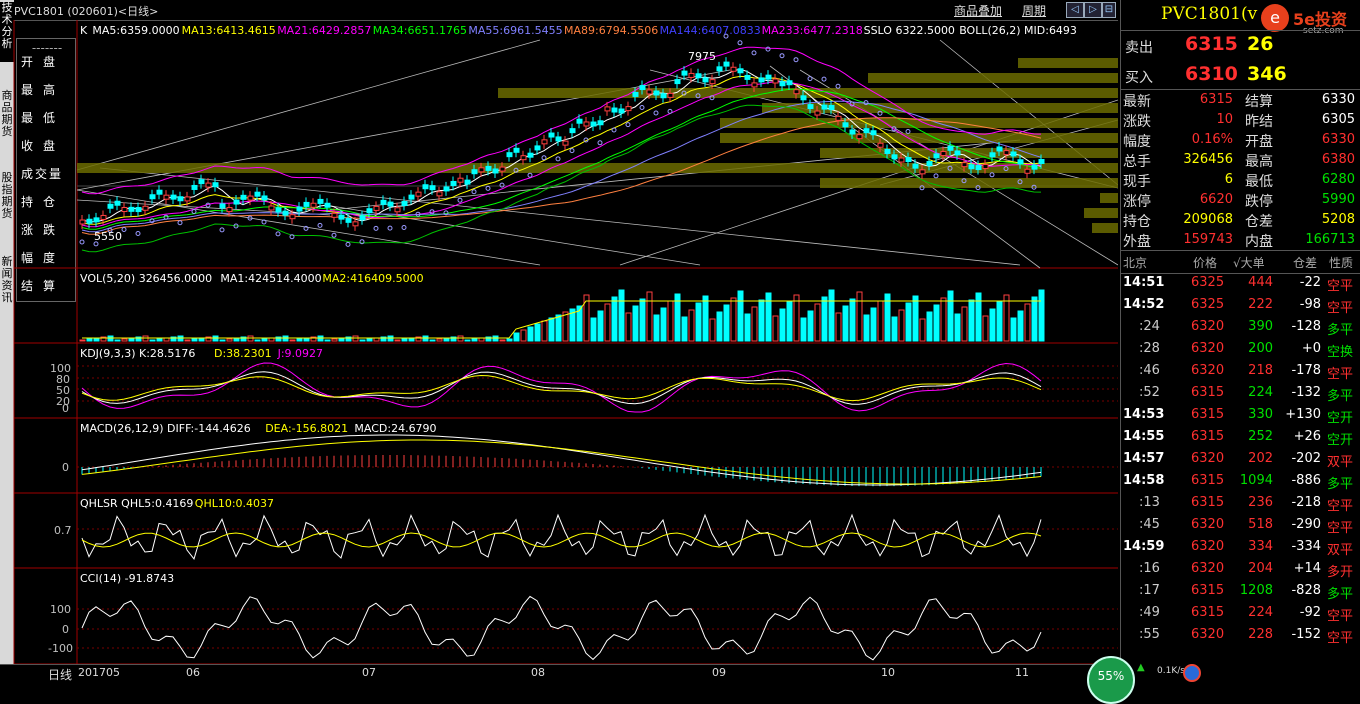 This screenshot has height=704, width=1360. Describe the element at coordinates (1228, 179) in the screenshot. I see `stat-value: 6` at that location.